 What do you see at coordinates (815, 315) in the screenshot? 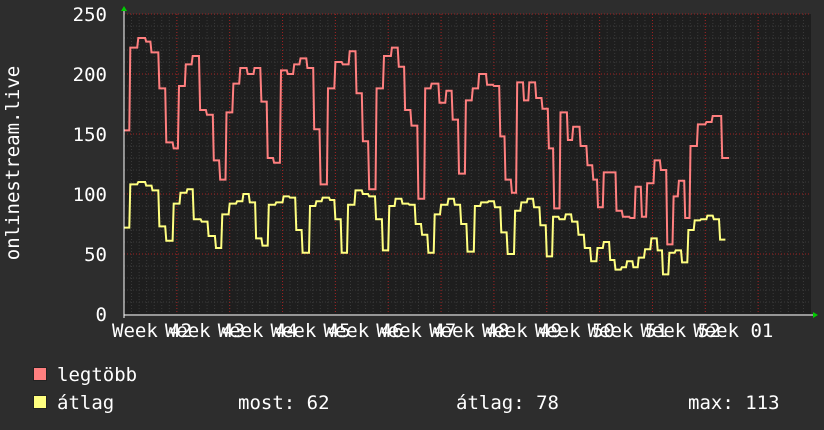
I see `x-axis-arrow` at bounding box center [815, 315].